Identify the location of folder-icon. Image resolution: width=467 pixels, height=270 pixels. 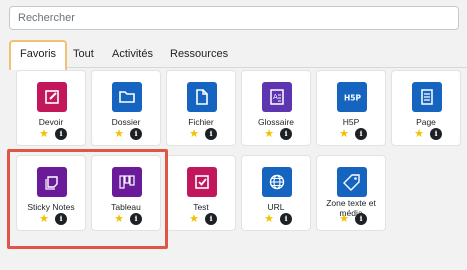
(127, 97).